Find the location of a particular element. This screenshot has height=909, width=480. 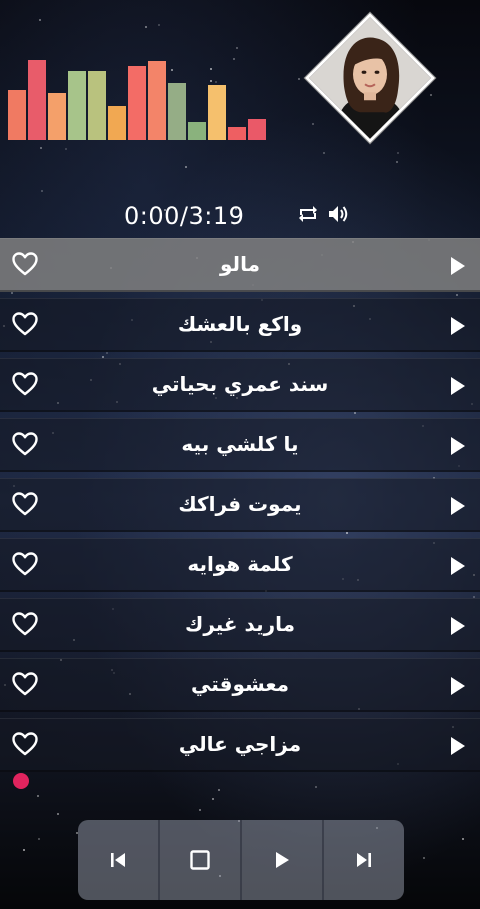

stop-icon is located at coordinates (200, 860).